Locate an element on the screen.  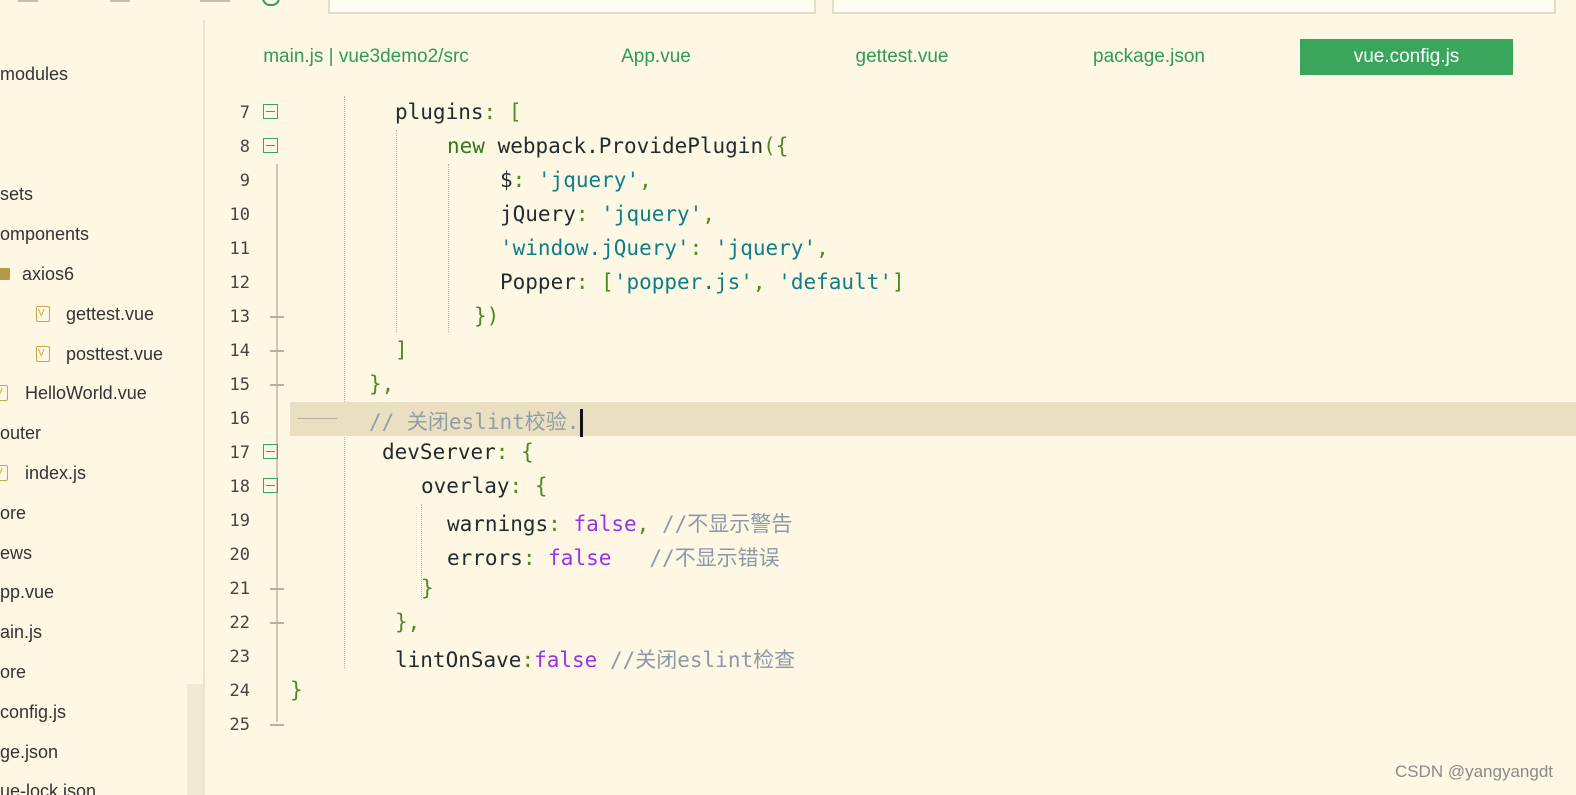
tree-item-views: ews is located at coordinates (16, 553).